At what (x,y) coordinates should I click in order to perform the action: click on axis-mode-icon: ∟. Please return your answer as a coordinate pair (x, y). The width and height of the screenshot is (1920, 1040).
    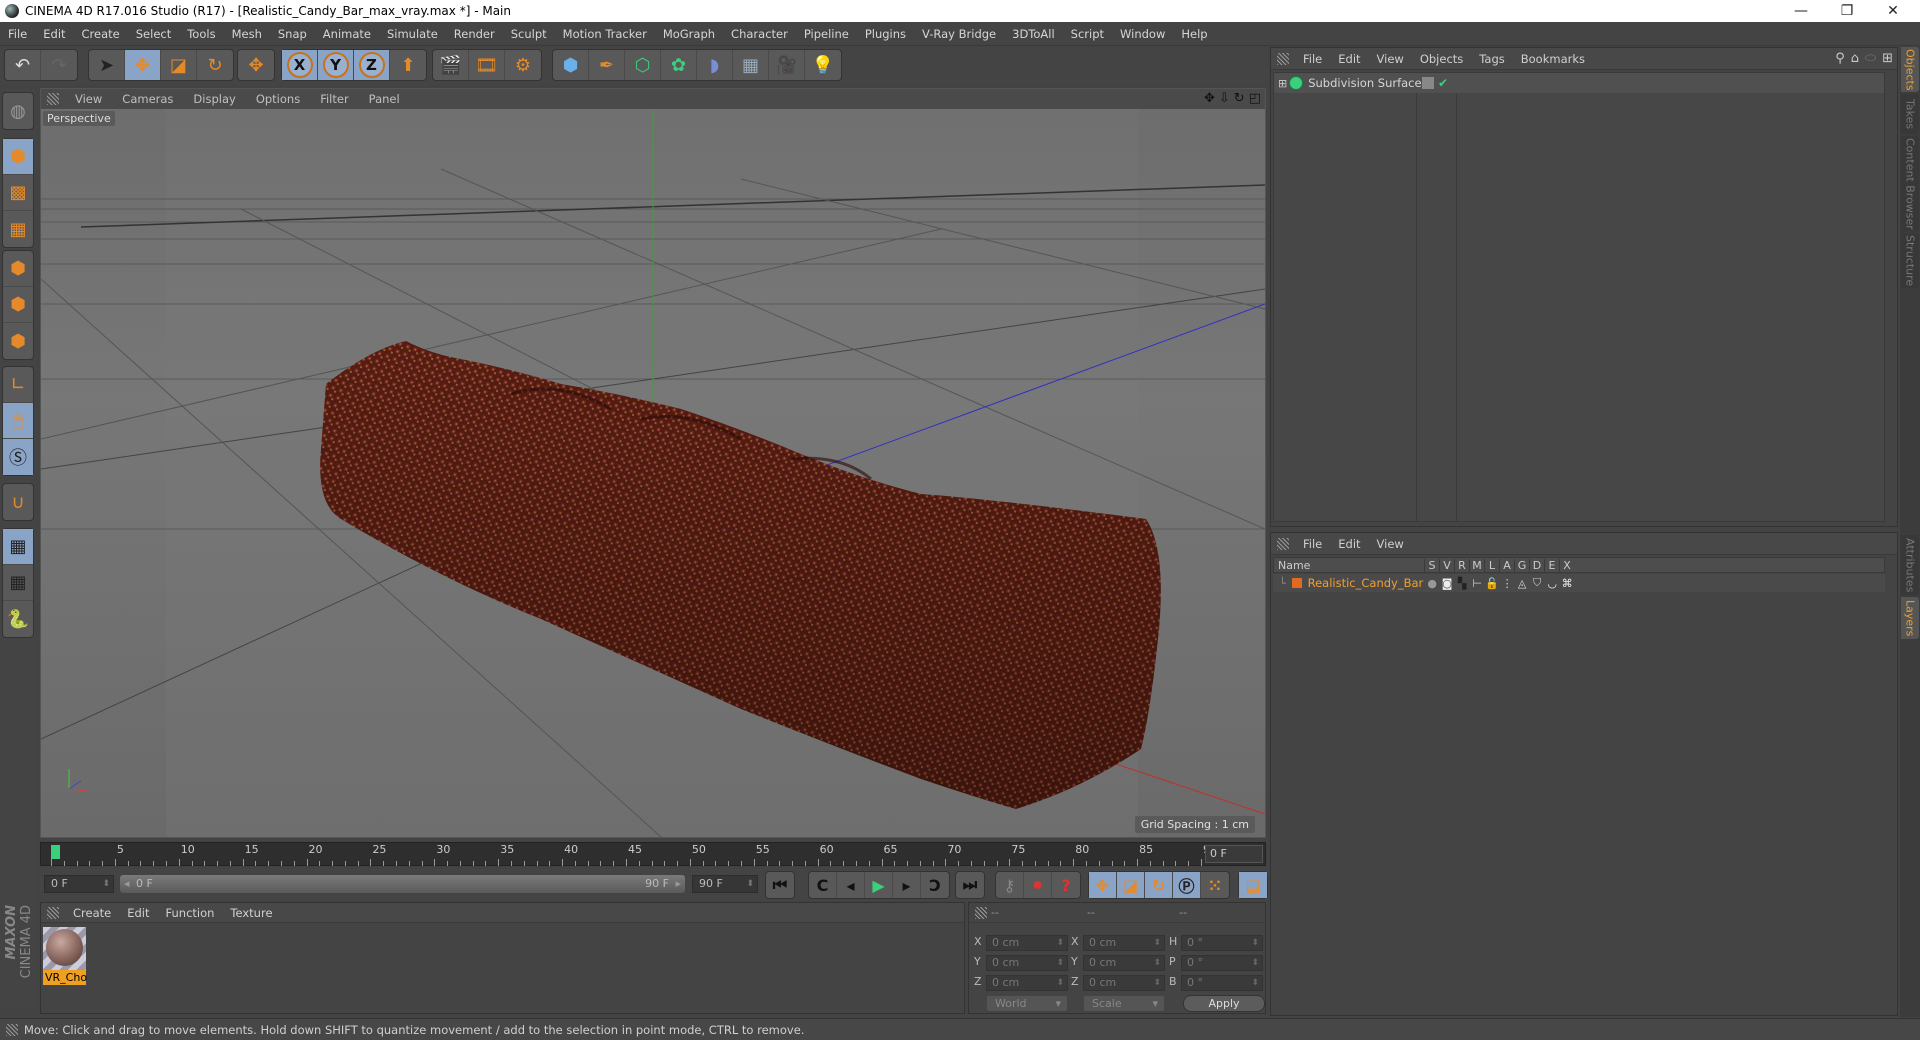
    Looking at the image, I should click on (18, 385).